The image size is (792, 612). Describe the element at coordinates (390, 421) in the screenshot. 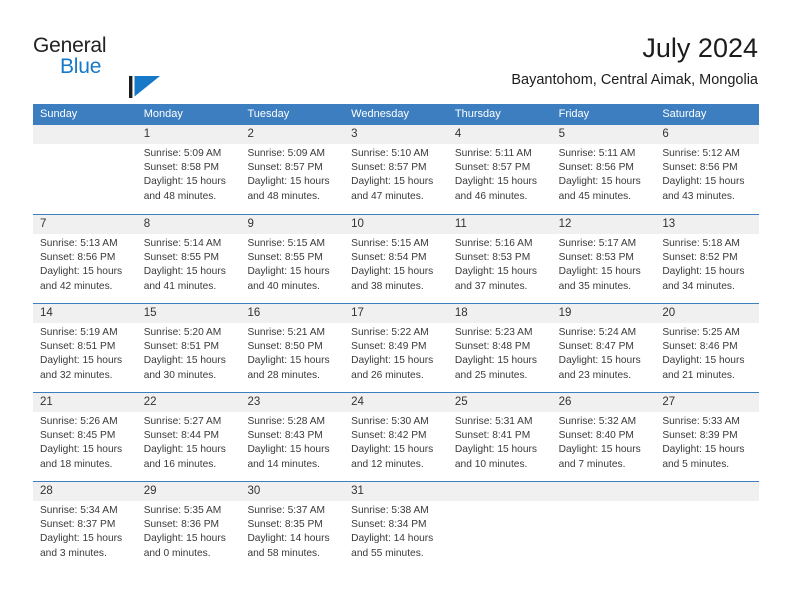

I see `sunrise-text: Sunrise: 5:30 AM` at that location.